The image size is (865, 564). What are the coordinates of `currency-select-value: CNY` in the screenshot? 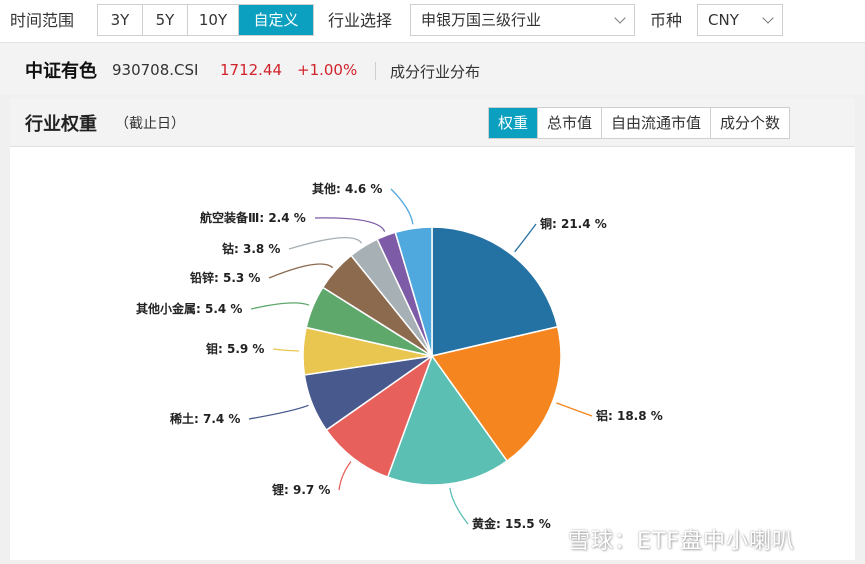 It's located at (723, 20).